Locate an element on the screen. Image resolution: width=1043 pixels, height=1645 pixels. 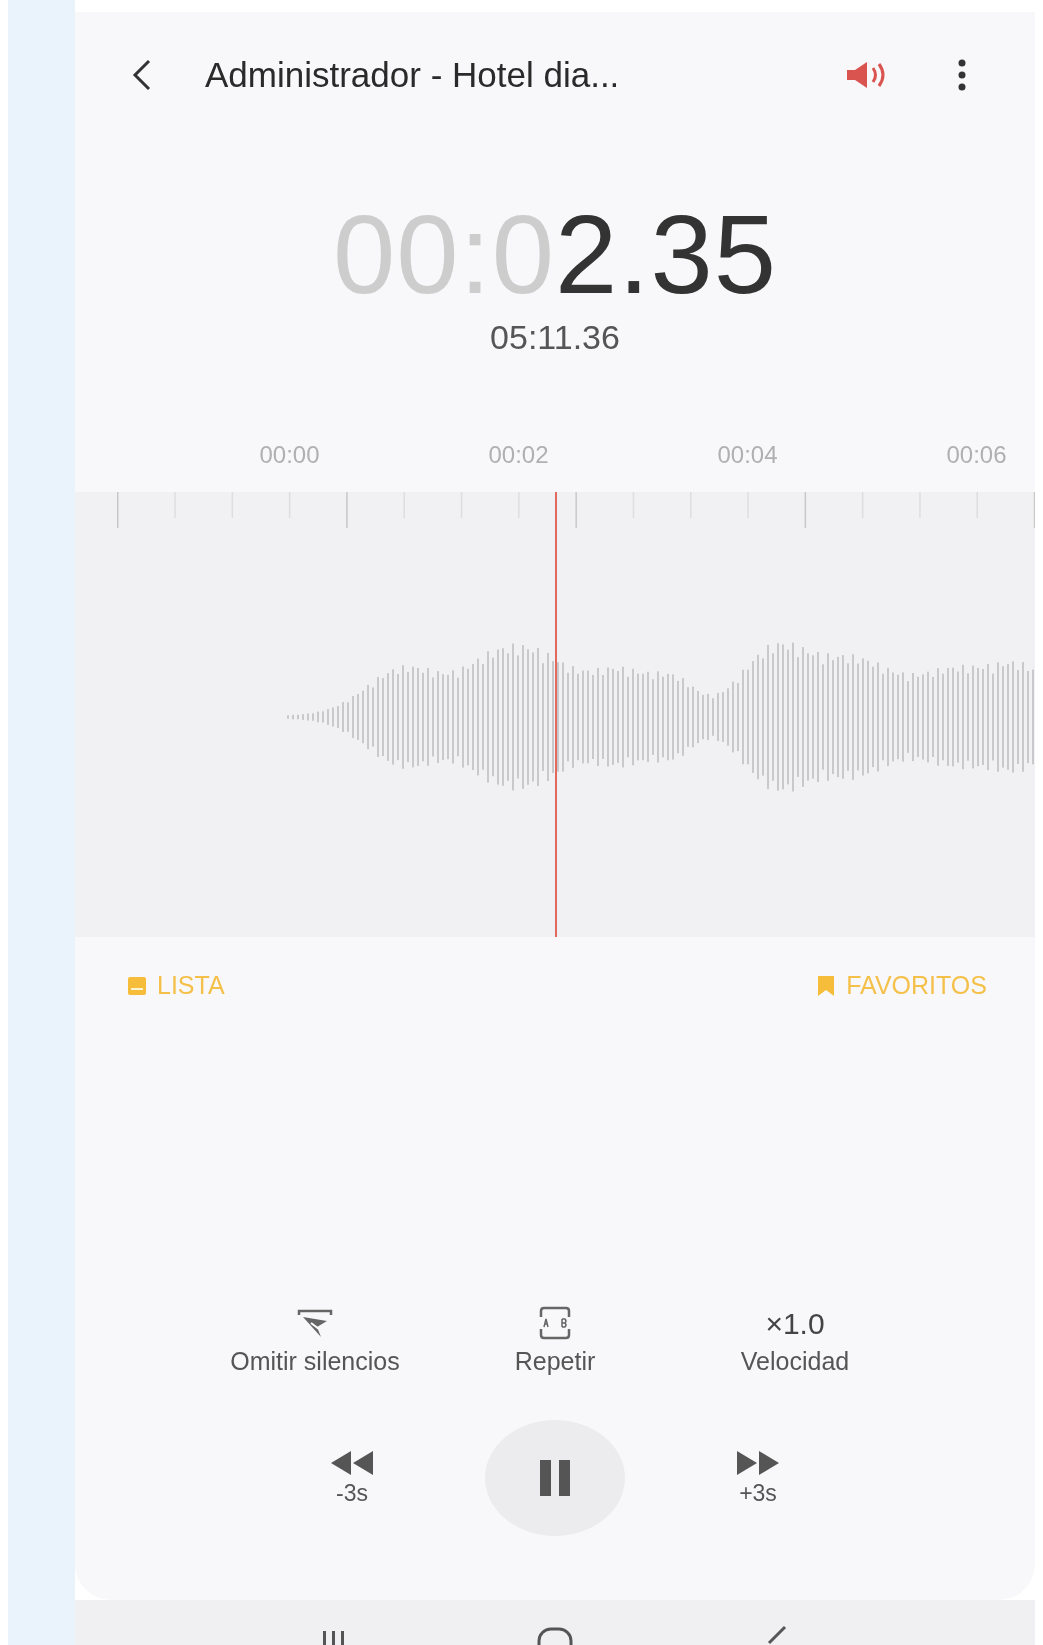
fast-forward-icon is located at coordinates (758, 1462).